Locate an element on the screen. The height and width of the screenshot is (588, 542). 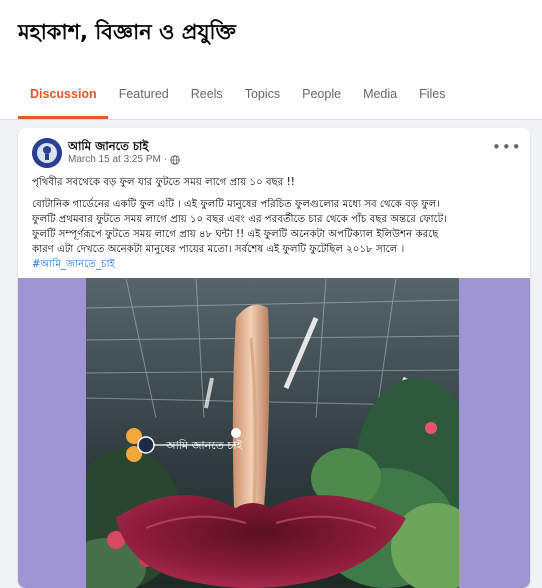
post-timestamp: March 15 at 3:25 PM is located at coordinates (114, 159).